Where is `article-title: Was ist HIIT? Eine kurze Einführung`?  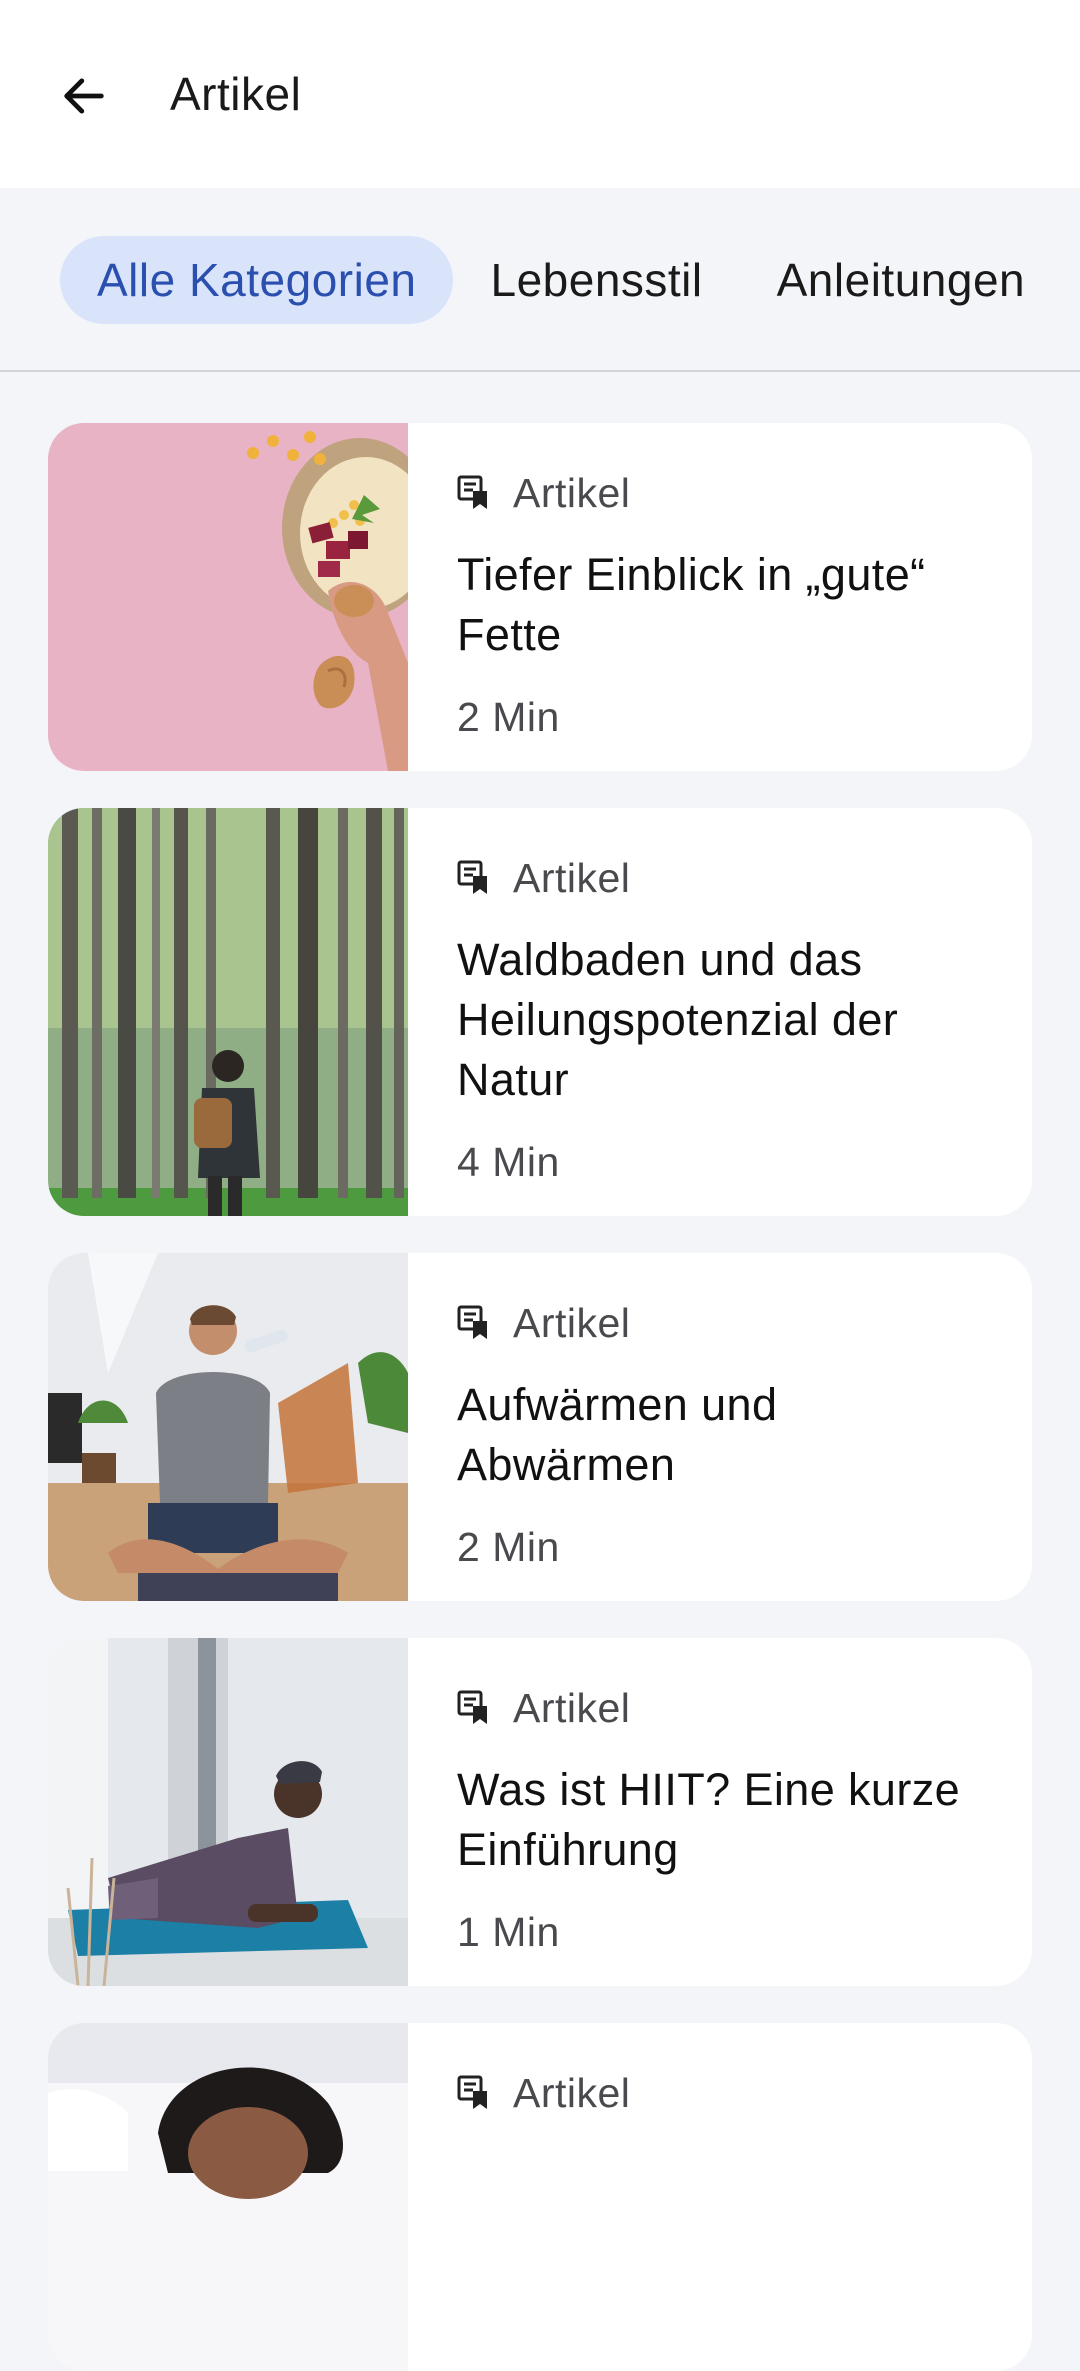
article-title: Was ist HIIT? Eine kurze Einführung is located at coordinates (709, 1819).